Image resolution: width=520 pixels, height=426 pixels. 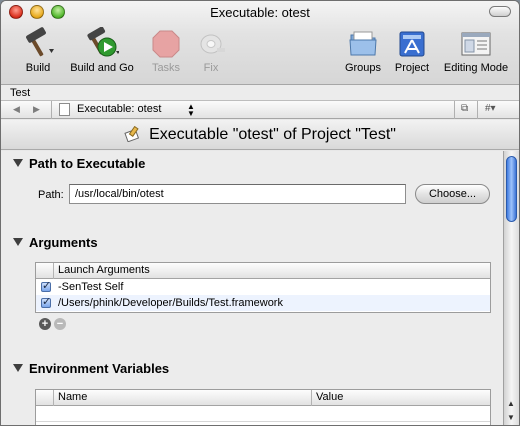 I want to click on argument-add-remove: + −, so click(x=54, y=324).